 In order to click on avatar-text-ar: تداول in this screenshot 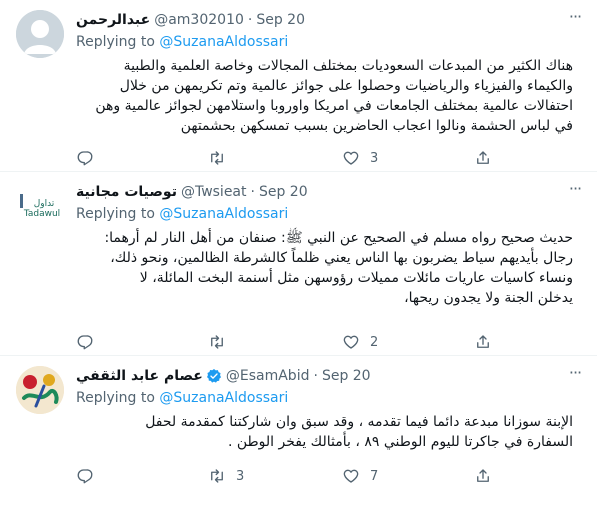, I will do `click(44, 204)`.